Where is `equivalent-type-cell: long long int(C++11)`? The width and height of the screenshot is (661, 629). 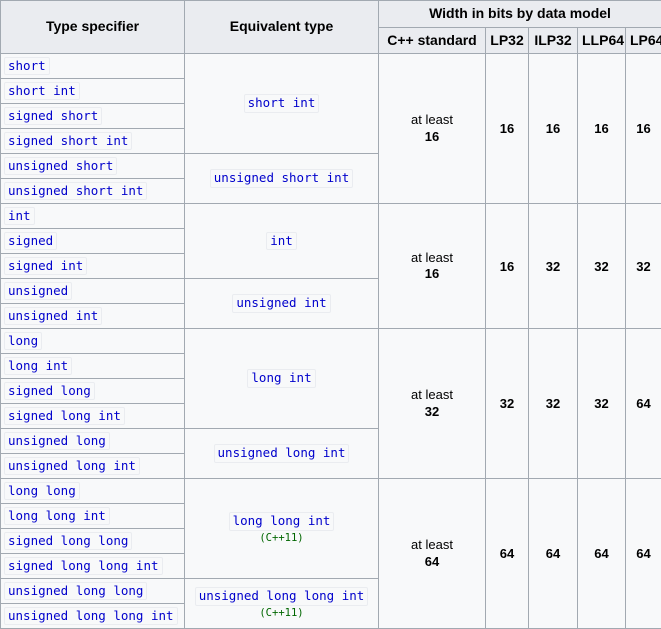
equivalent-type-cell: long long int(C++11) is located at coordinates (282, 529).